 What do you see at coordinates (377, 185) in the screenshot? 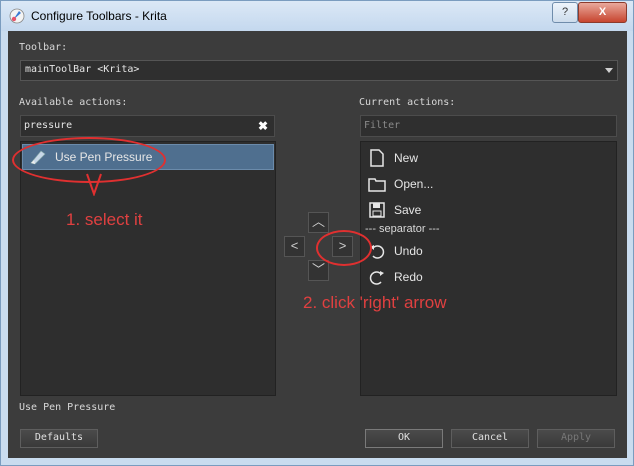
I see `folder-open-icon` at bounding box center [377, 185].